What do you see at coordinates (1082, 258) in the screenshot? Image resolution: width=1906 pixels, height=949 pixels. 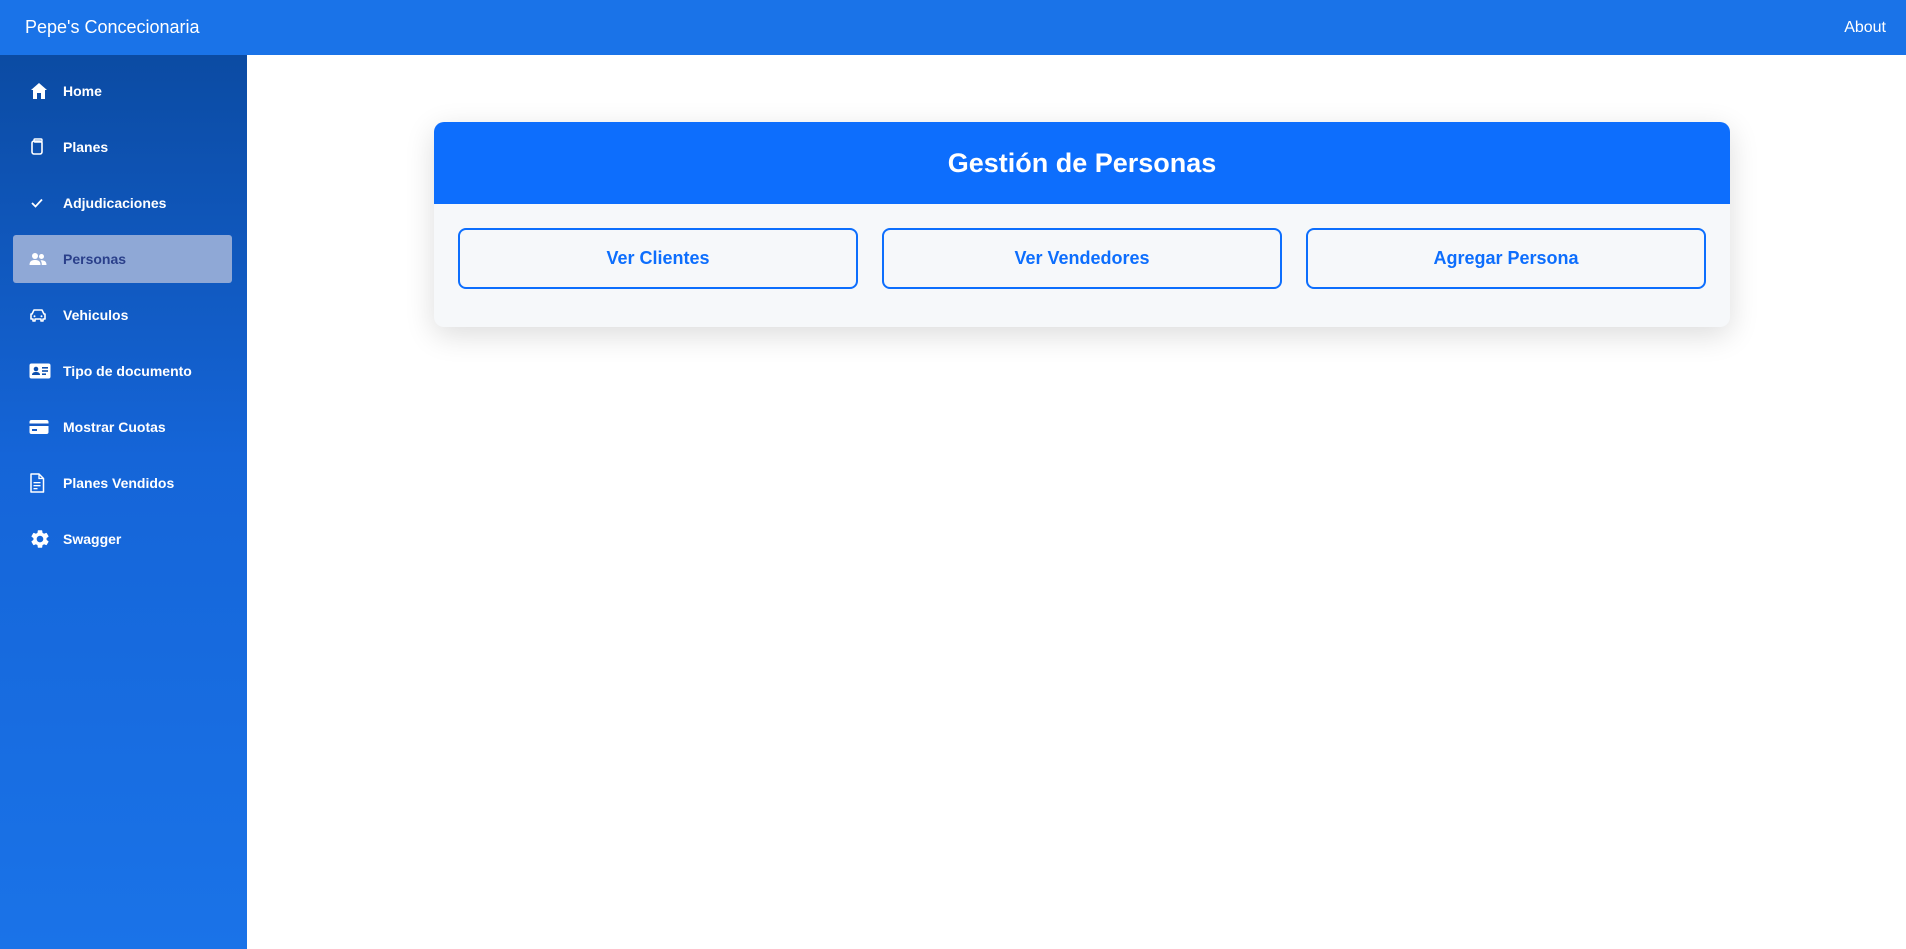 I see `ver-vendedores-button: Ver Vendedores` at bounding box center [1082, 258].